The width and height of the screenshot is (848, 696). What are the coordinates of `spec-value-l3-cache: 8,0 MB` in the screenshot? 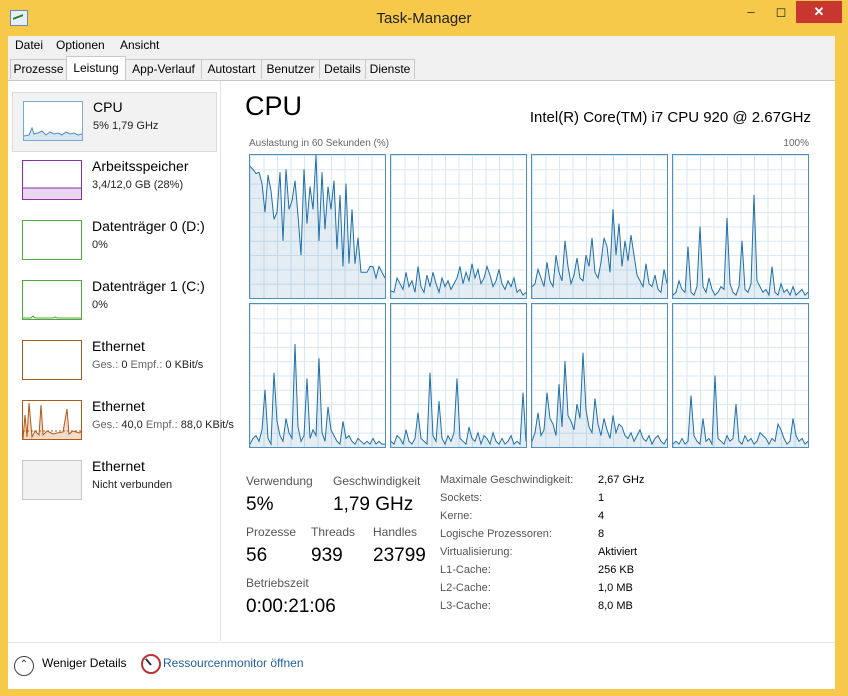 It's located at (615, 606).